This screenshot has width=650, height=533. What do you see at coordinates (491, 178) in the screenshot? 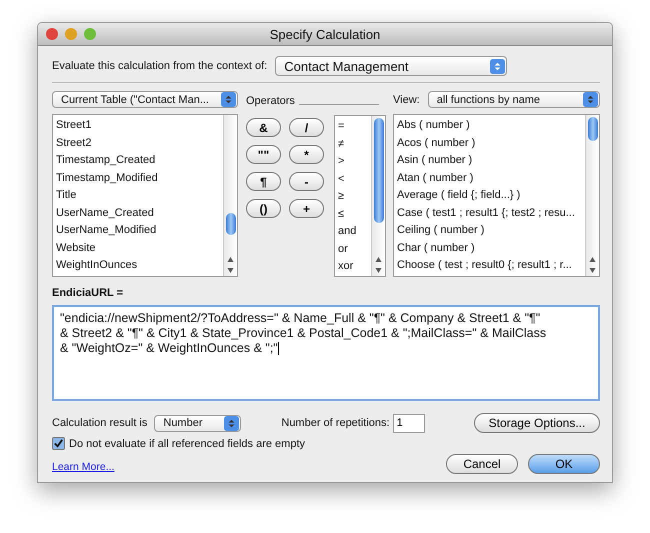
I see `function-item: Atan ( number )` at bounding box center [491, 178].